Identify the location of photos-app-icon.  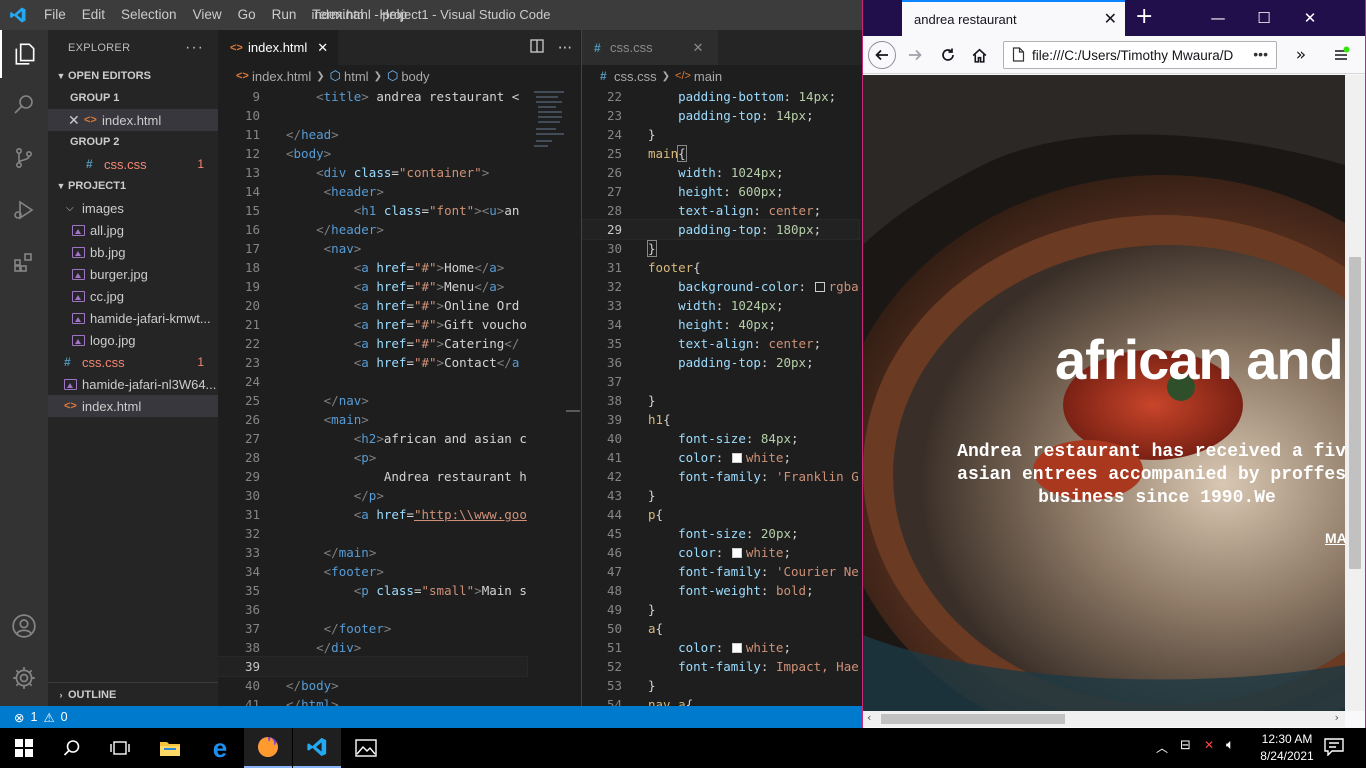
(366, 748).